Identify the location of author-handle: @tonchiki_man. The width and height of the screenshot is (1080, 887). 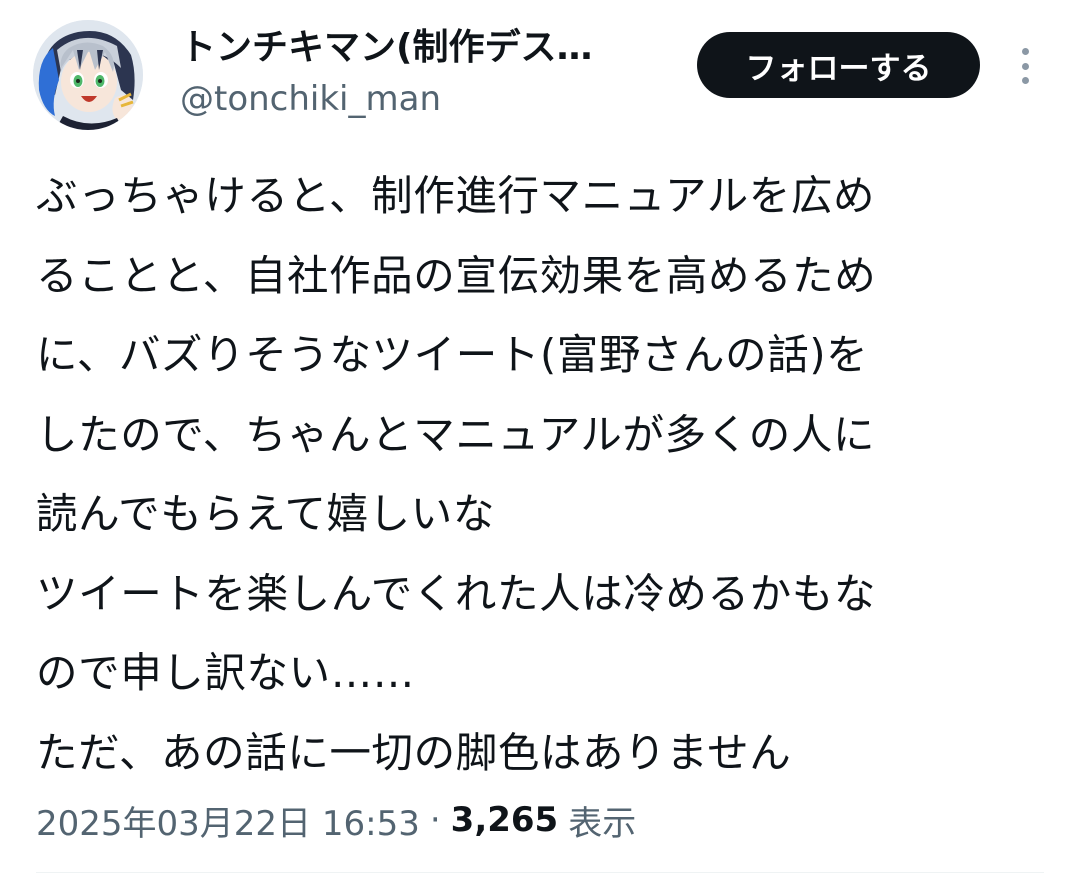
(310, 99).